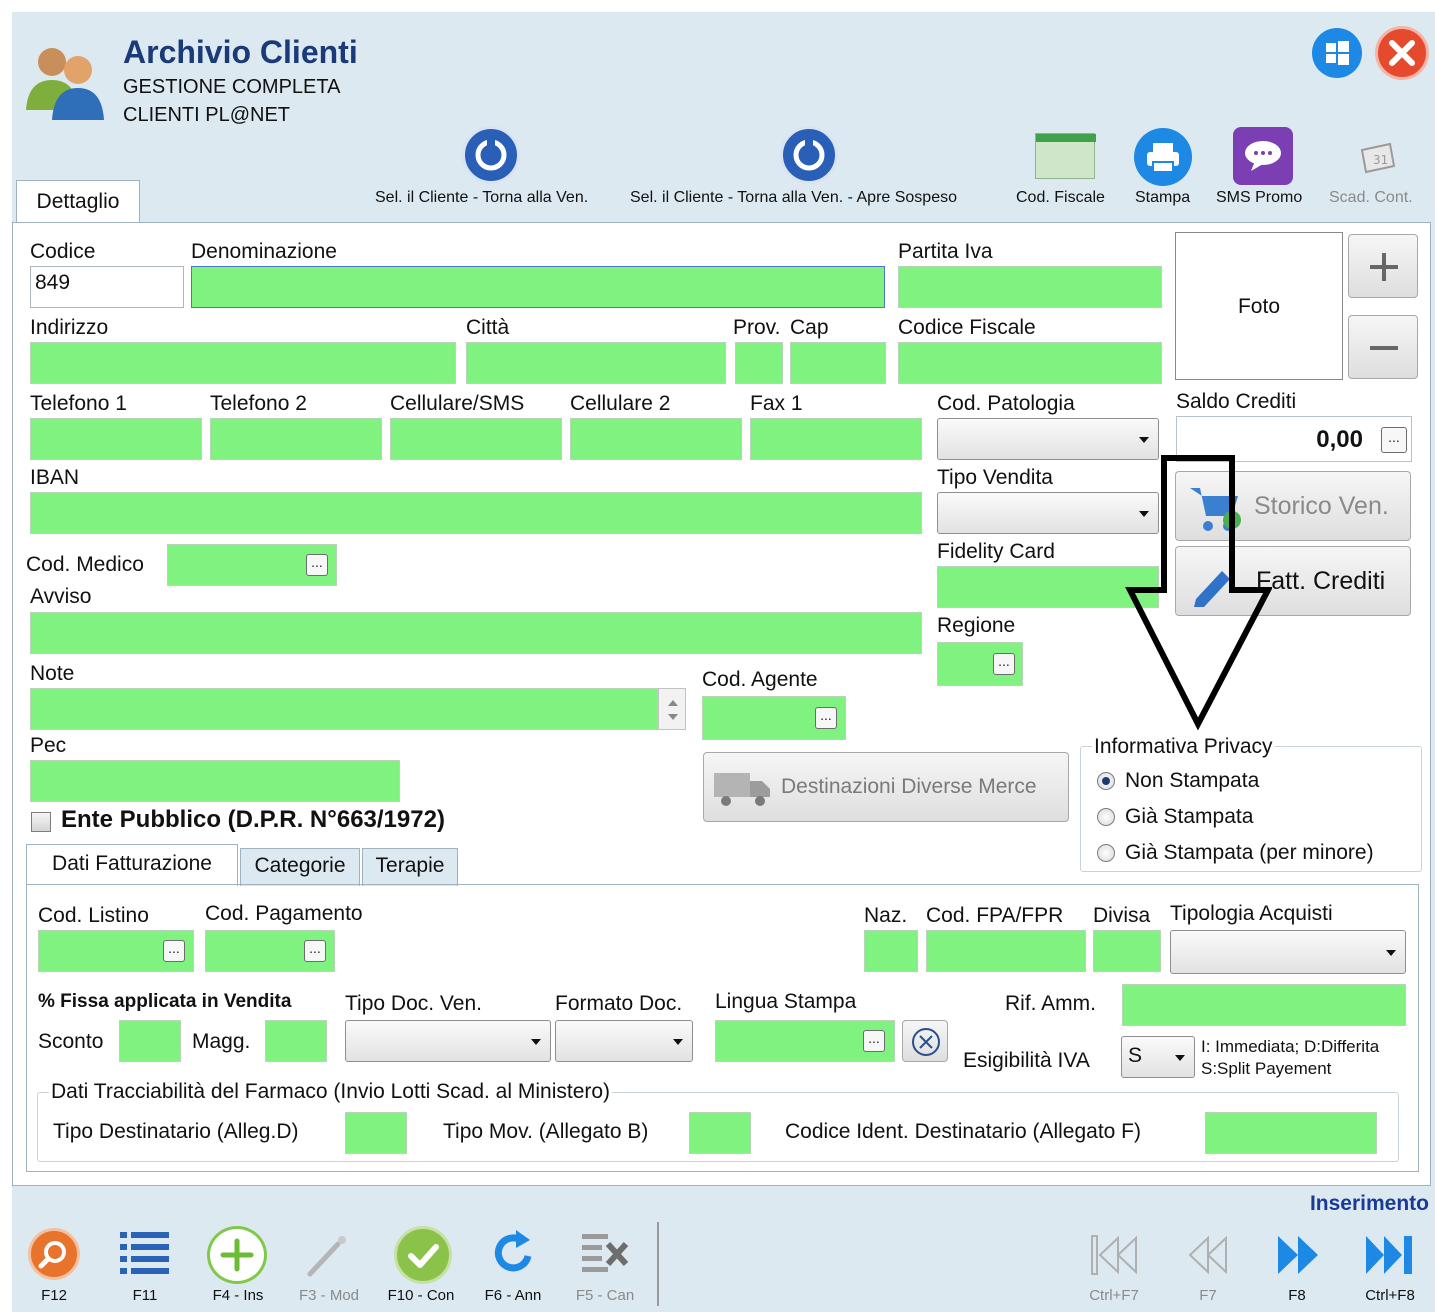  I want to click on f11-key-label: F11, so click(145, 1295).